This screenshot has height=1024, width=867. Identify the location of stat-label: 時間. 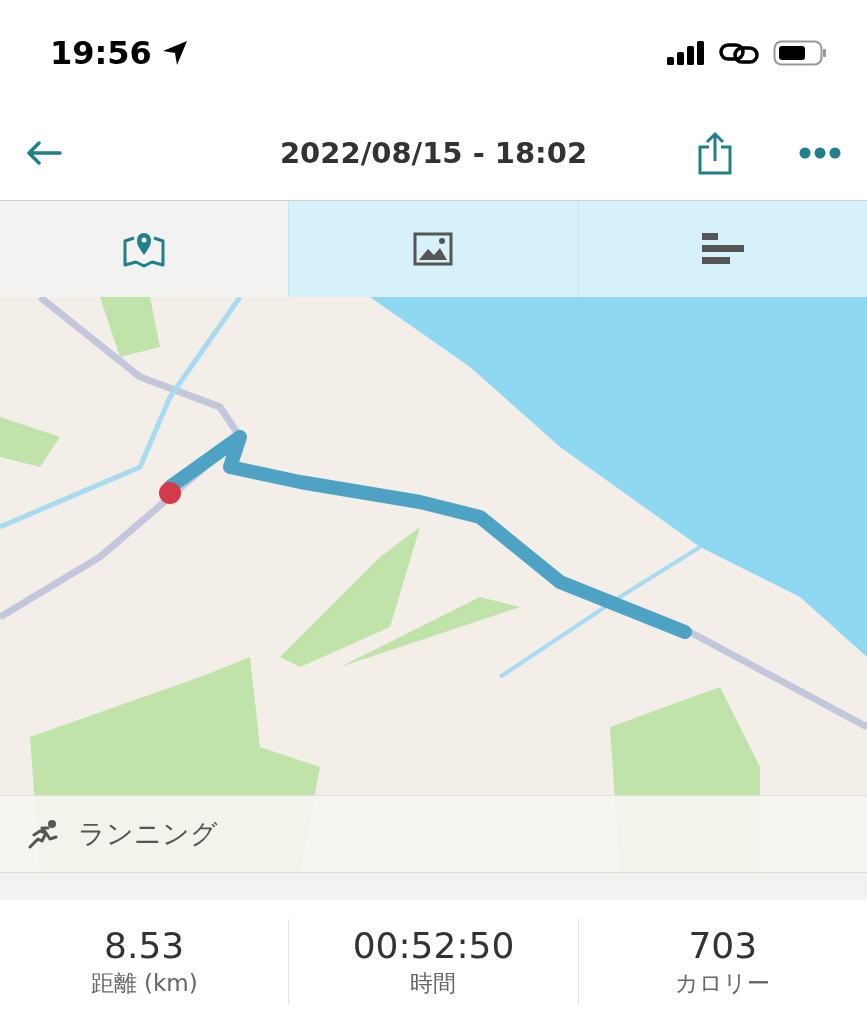
(433, 983).